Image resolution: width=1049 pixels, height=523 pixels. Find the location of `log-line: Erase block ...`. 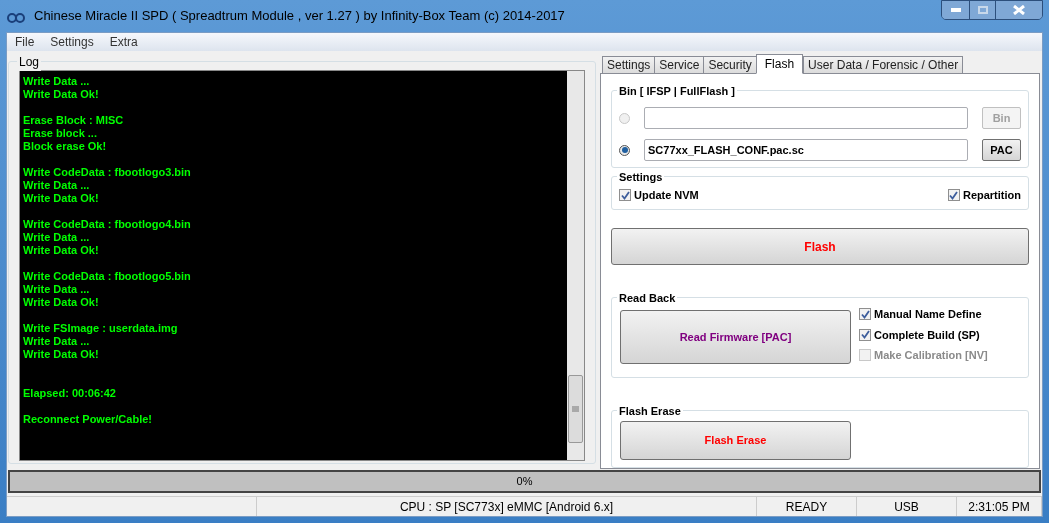

log-line: Erase block ... is located at coordinates (60, 133).